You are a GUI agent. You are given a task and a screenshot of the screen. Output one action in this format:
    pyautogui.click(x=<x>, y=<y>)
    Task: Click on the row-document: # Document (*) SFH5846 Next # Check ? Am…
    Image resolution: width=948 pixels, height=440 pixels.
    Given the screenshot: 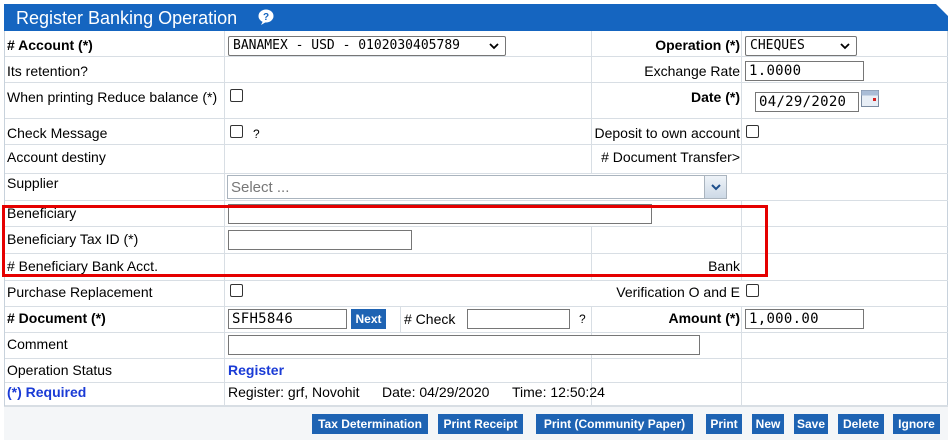 What is the action you would take?
    pyautogui.click(x=476, y=320)
    